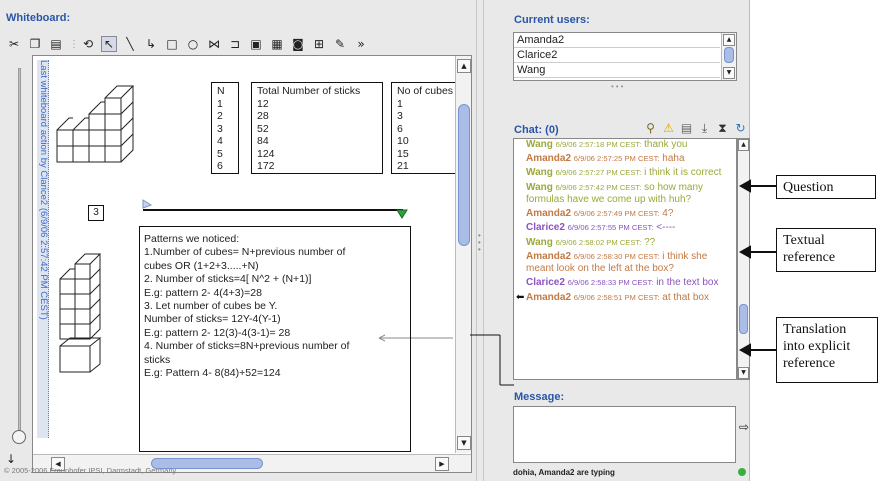 The image size is (883, 481). What do you see at coordinates (742, 472) in the screenshot?
I see `connection-status-dot` at bounding box center [742, 472].